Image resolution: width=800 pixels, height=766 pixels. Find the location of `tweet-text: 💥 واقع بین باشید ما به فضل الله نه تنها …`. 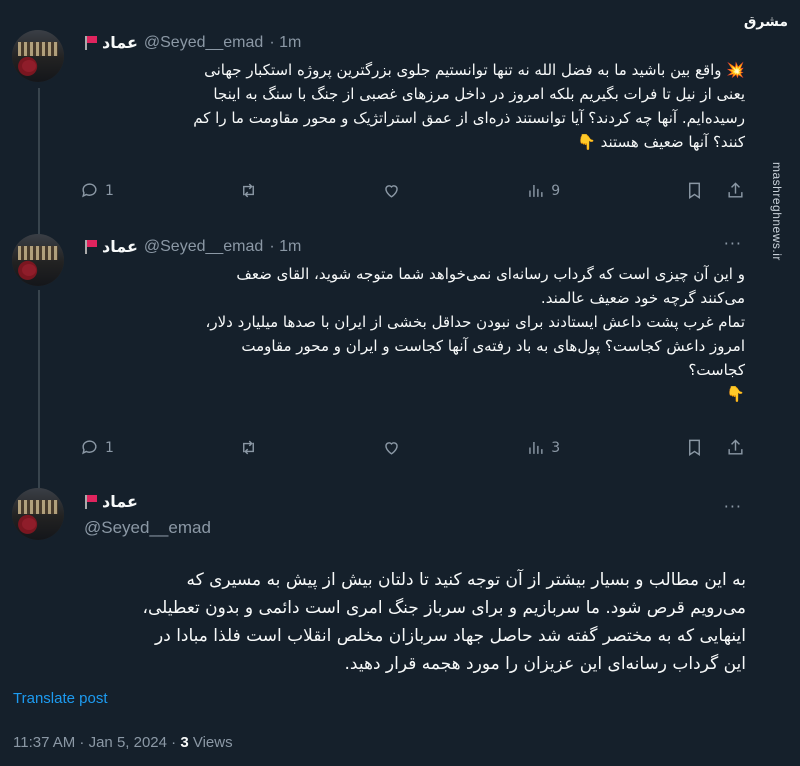

tweet-text: 💥 واقع بین باشید ما به فضل الله نه تنها … is located at coordinates (469, 106).